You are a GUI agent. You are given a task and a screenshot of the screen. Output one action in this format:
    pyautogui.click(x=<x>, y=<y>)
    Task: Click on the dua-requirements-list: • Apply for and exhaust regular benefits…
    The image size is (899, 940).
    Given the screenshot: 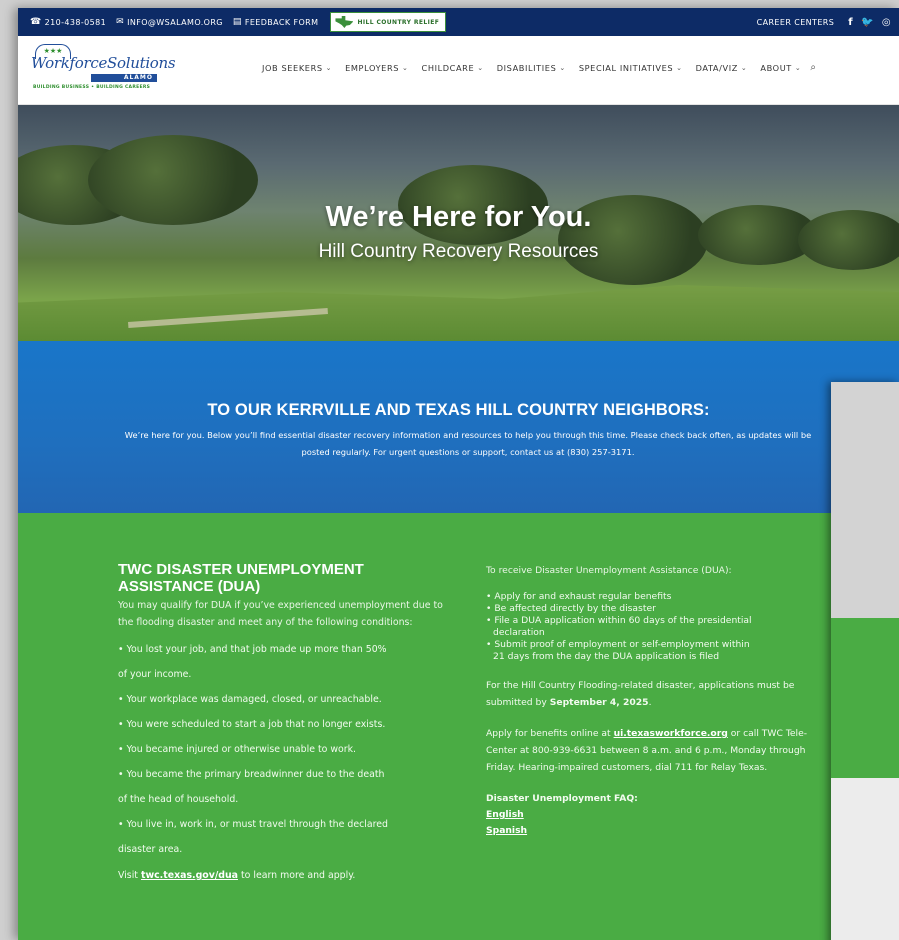 What is the action you would take?
    pyautogui.click(x=658, y=627)
    